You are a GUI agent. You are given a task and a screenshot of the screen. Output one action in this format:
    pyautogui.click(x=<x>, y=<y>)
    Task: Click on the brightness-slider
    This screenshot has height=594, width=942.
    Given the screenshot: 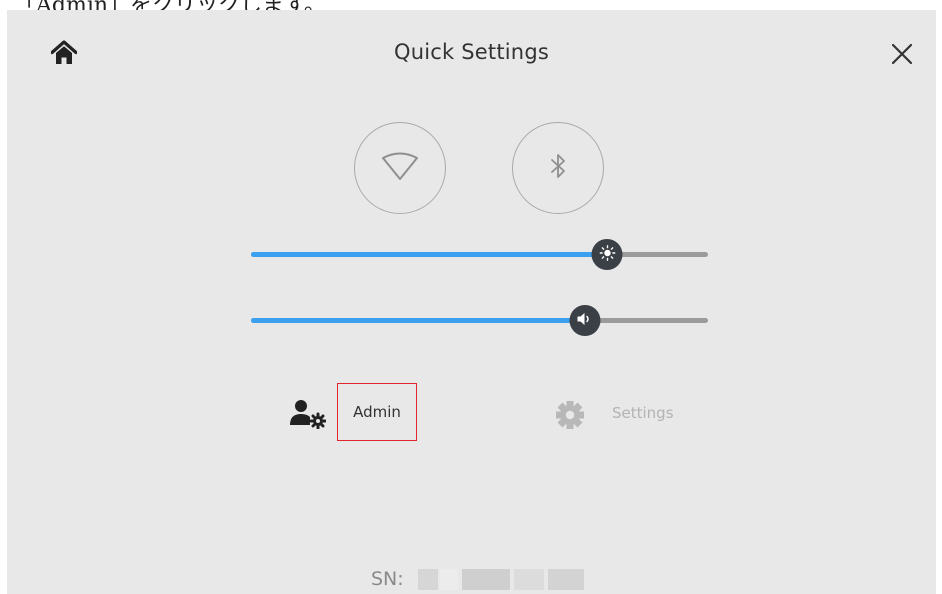 What is the action you would take?
    pyautogui.click(x=479, y=254)
    